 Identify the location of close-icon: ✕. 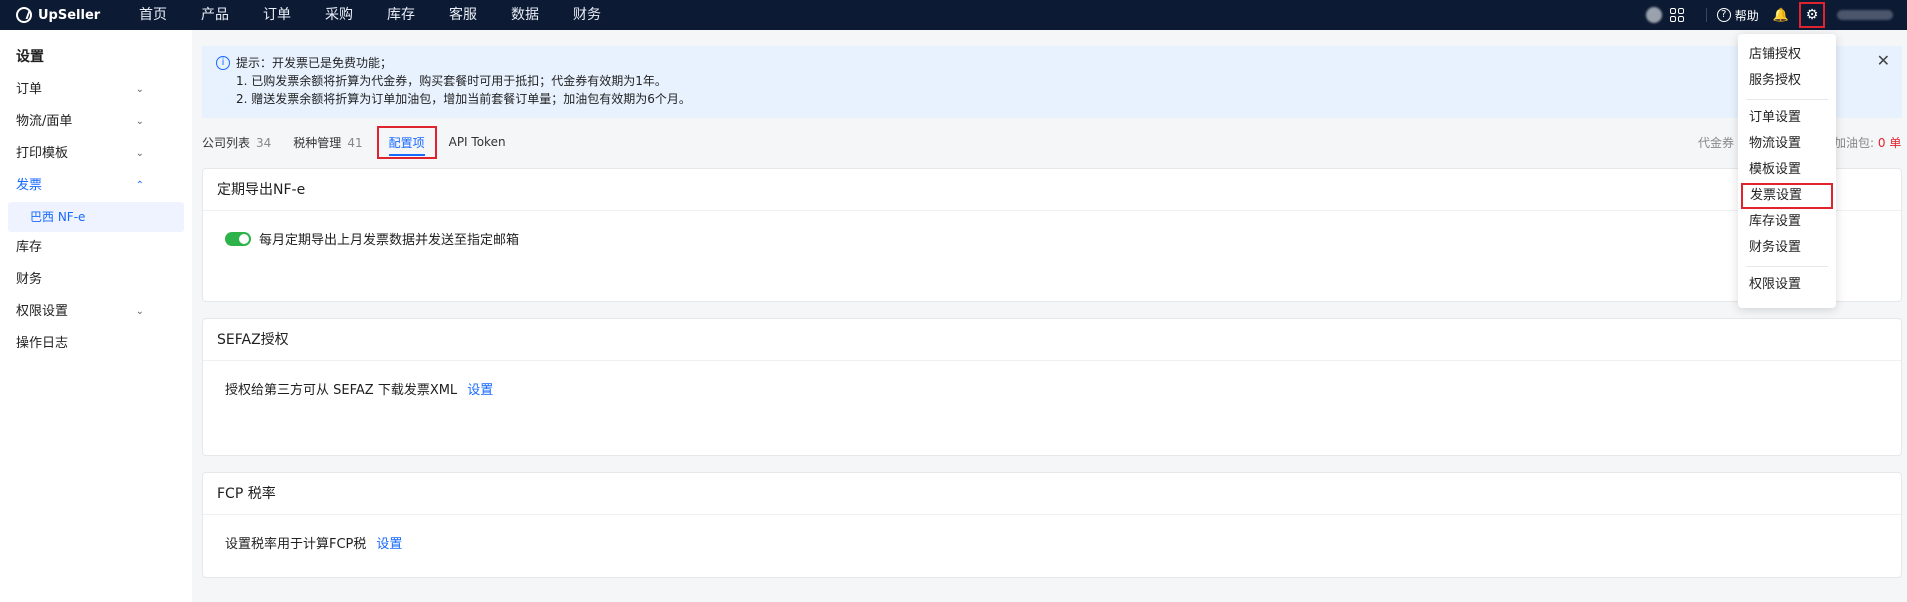
(1883, 61).